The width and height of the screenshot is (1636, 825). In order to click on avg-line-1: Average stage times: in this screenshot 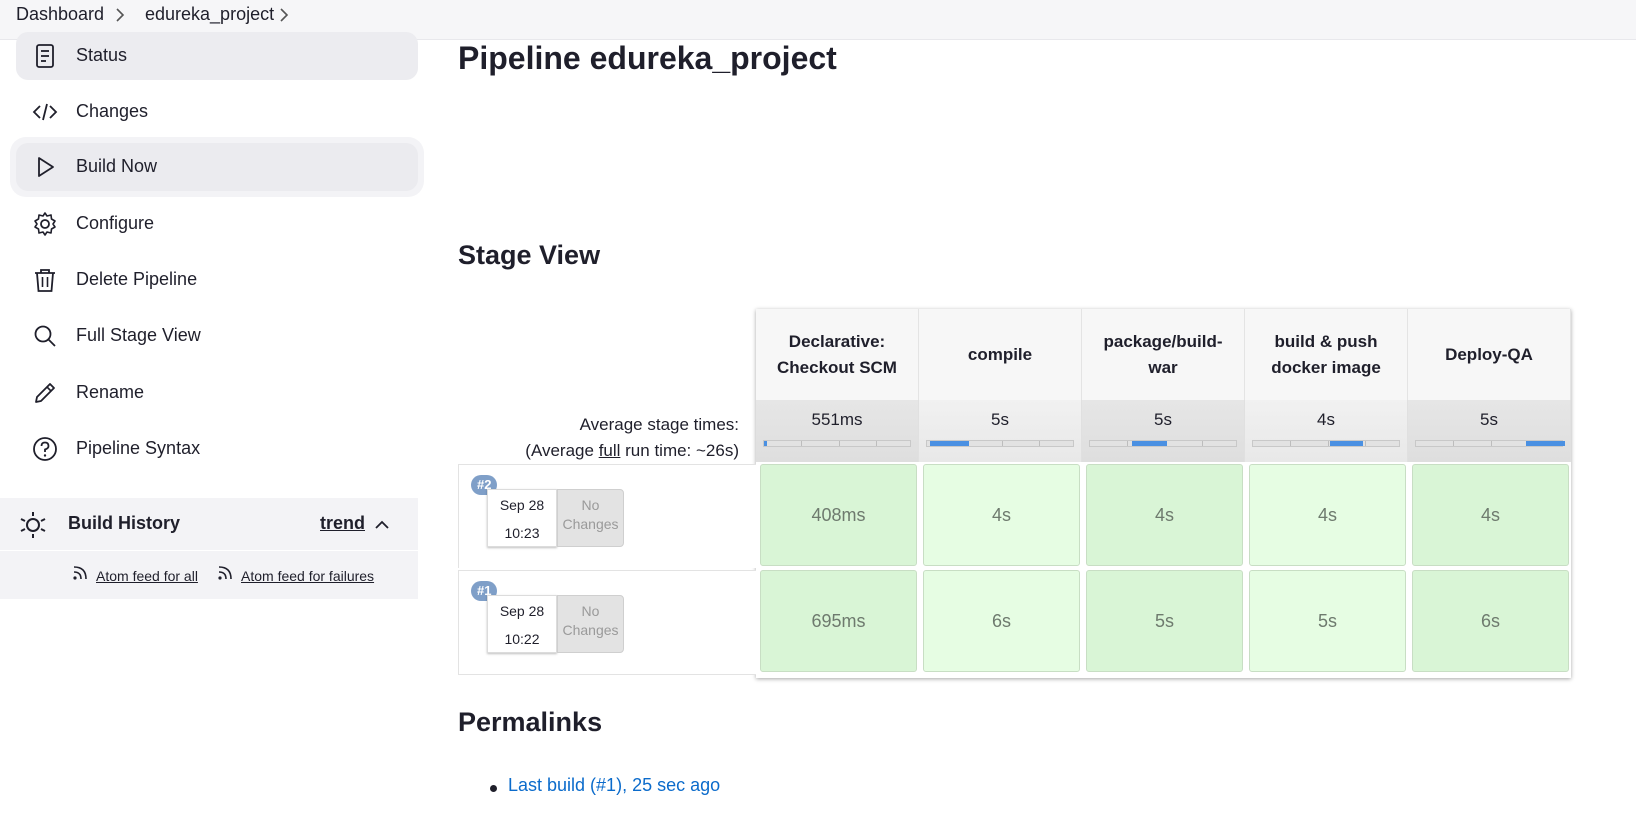, I will do `click(659, 424)`.